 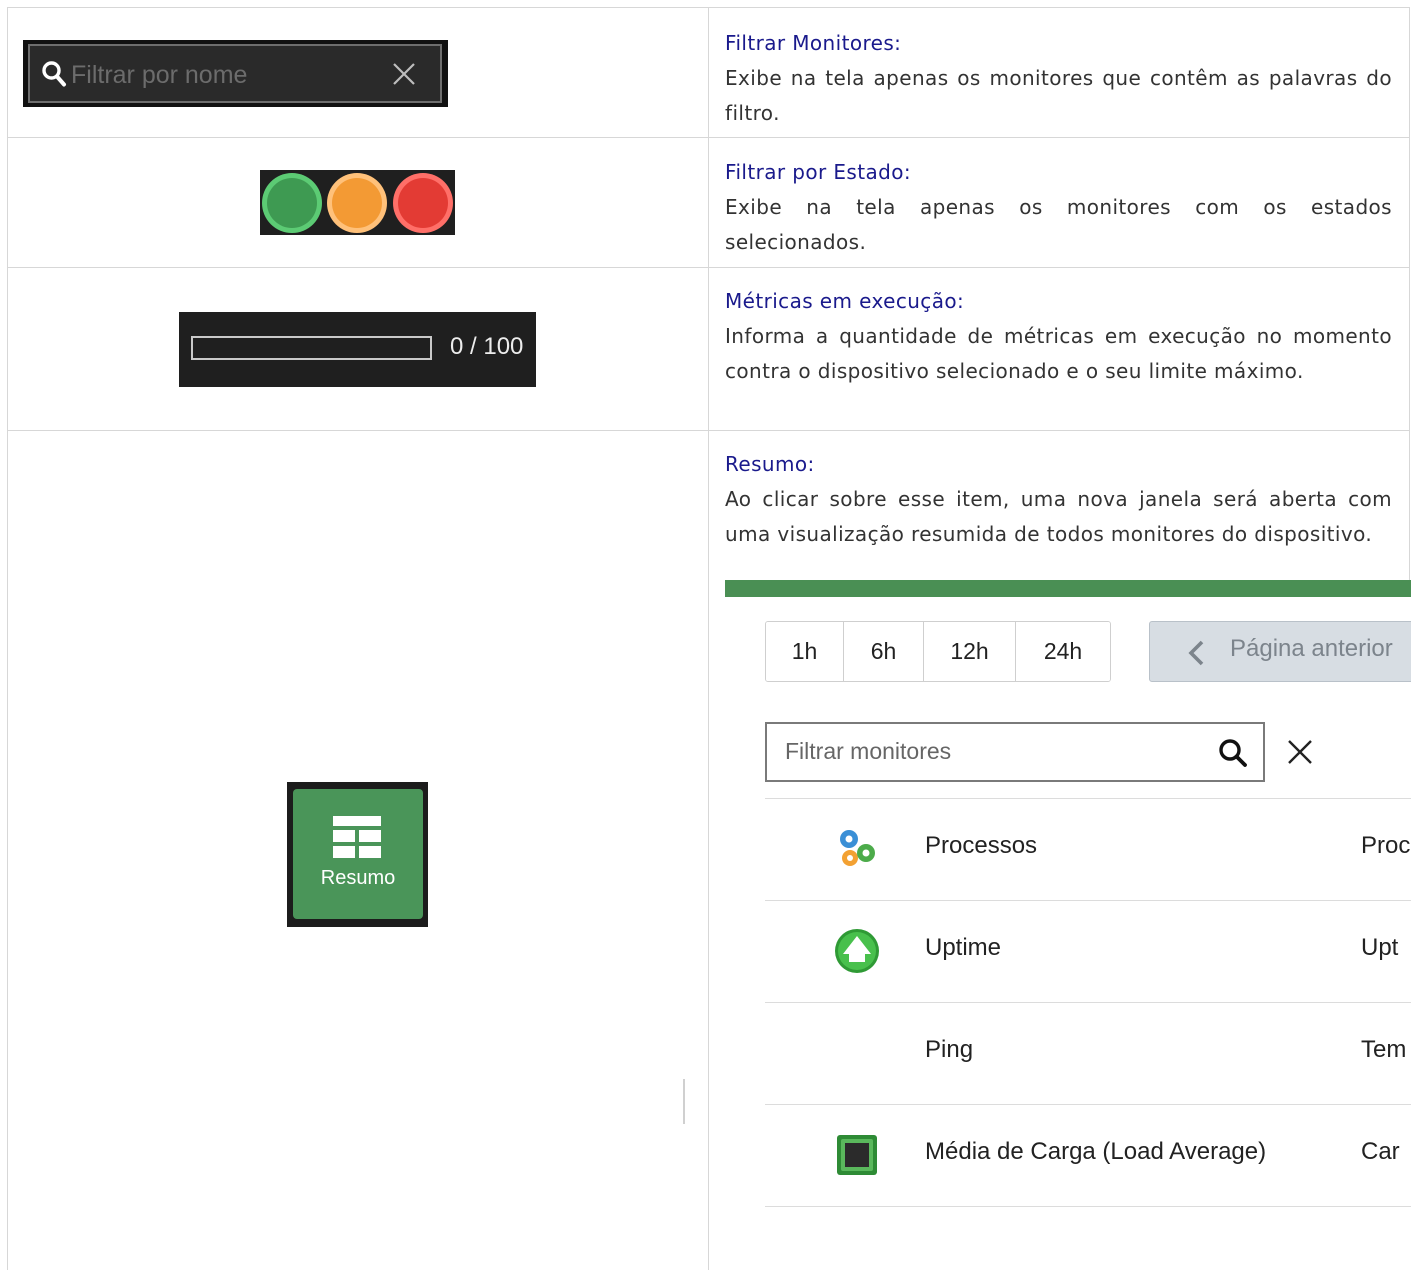 What do you see at coordinates (1096, 1151) in the screenshot?
I see `monitor-name: Média de Carga (Load Average)` at bounding box center [1096, 1151].